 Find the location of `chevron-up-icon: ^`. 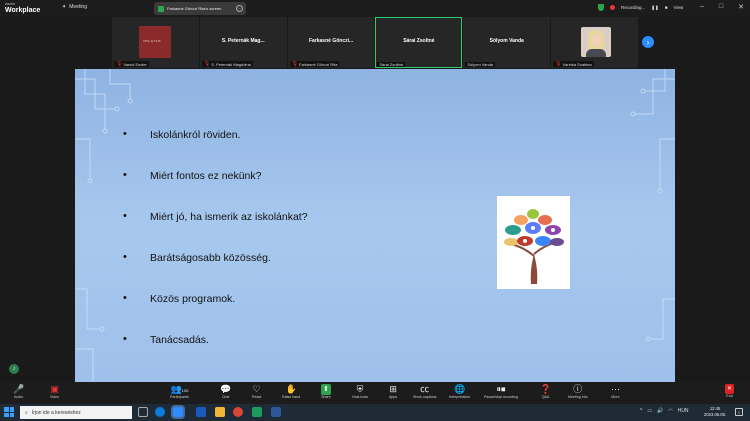

chevron-up-icon: ^ is located at coordinates (641, 411).